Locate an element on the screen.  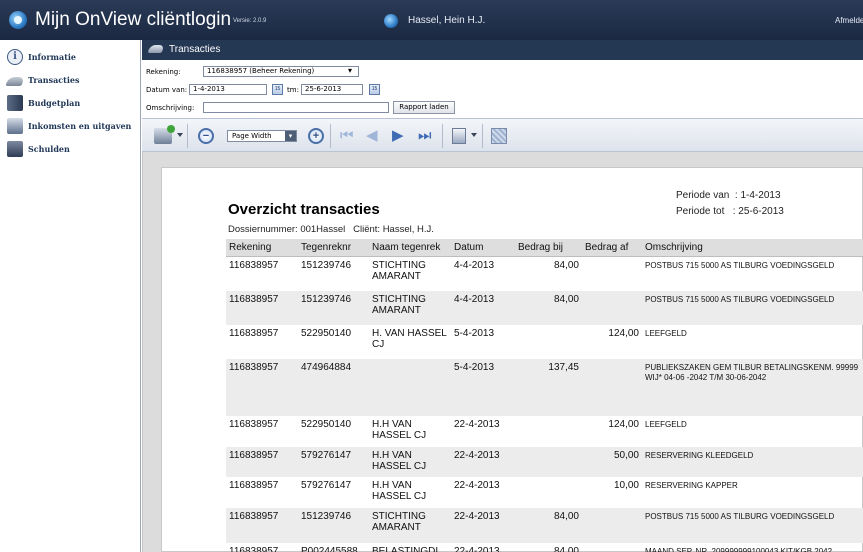
cell-omschrijving: LEEFGELD is located at coordinates (666, 424).